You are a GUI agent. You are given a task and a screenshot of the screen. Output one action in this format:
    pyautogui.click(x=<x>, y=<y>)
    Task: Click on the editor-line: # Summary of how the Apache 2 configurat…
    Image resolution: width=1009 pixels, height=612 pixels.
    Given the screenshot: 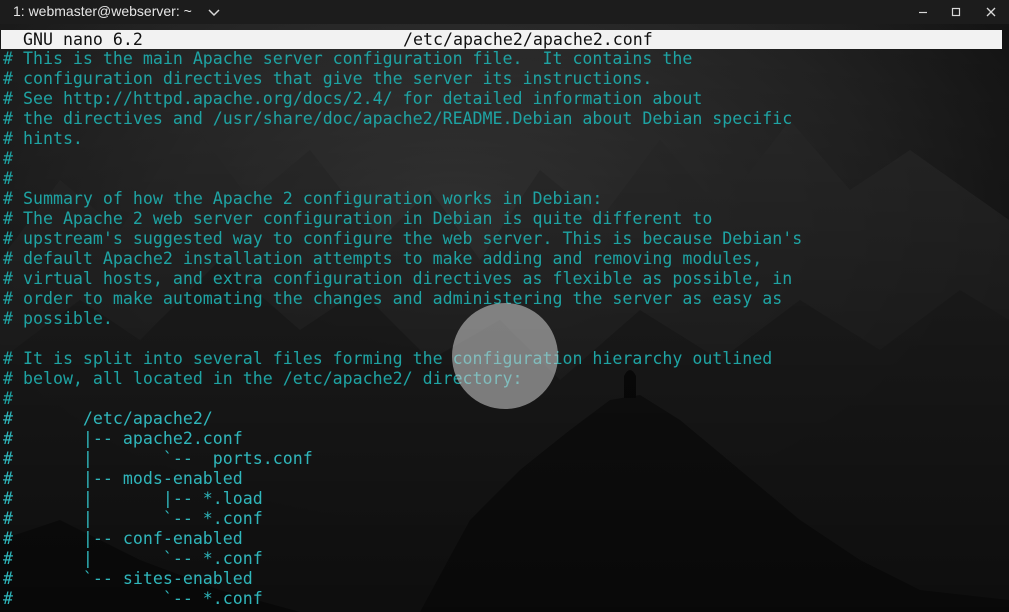 What is the action you would take?
    pyautogui.click(x=303, y=198)
    